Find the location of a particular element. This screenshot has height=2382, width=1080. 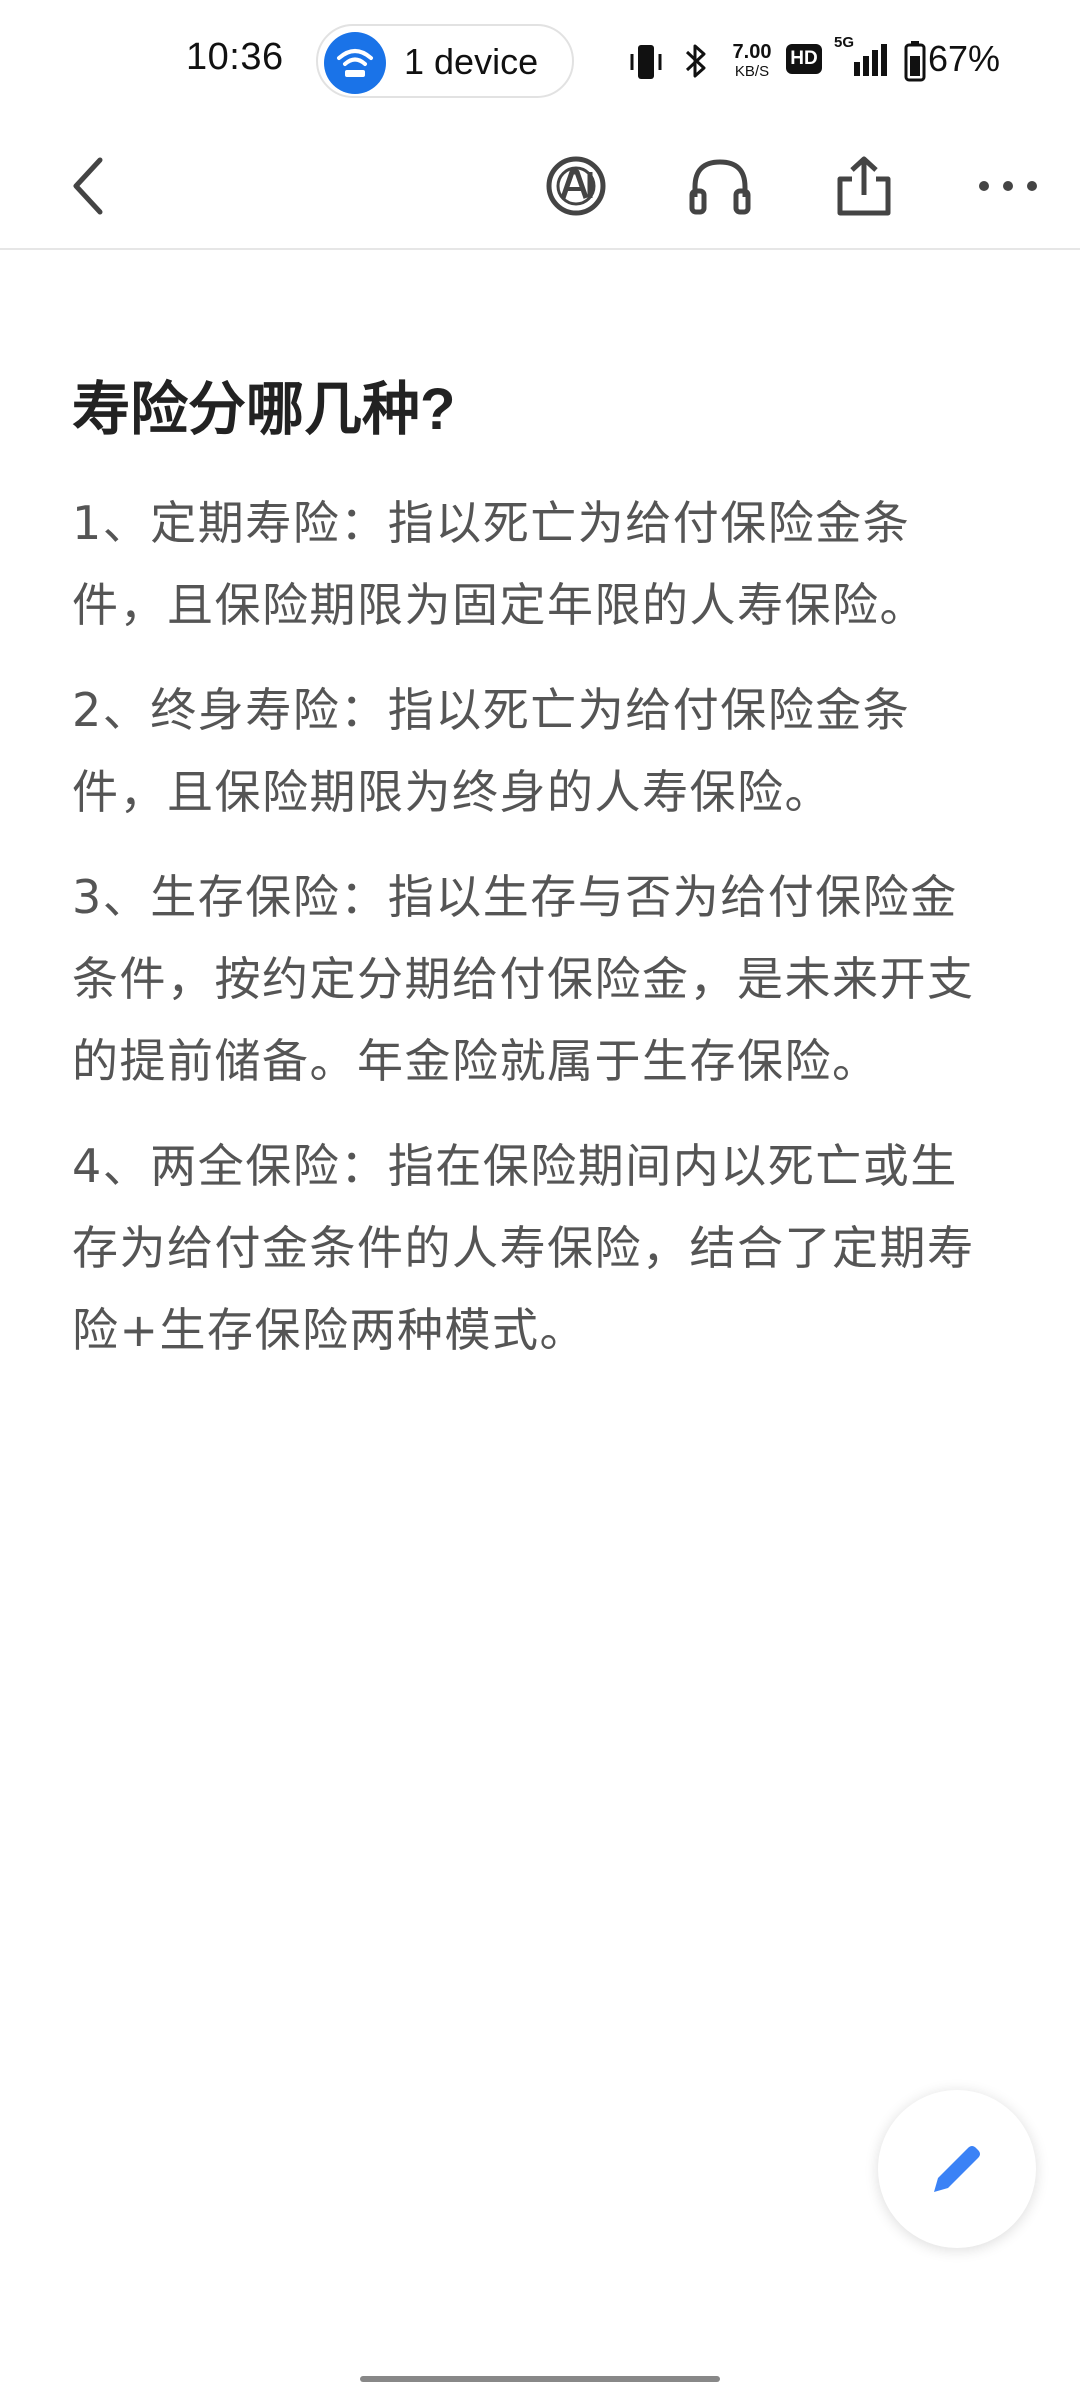

network-speed-value: 7.00 is located at coordinates (752, 52).